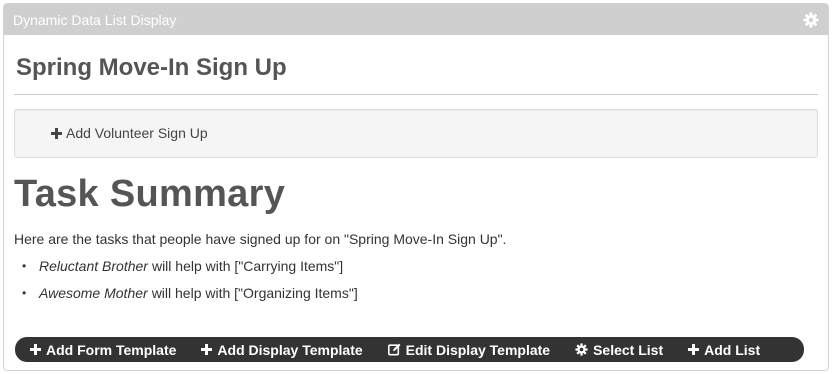  I want to click on add-form-template-button: Add Form Template, so click(103, 350).